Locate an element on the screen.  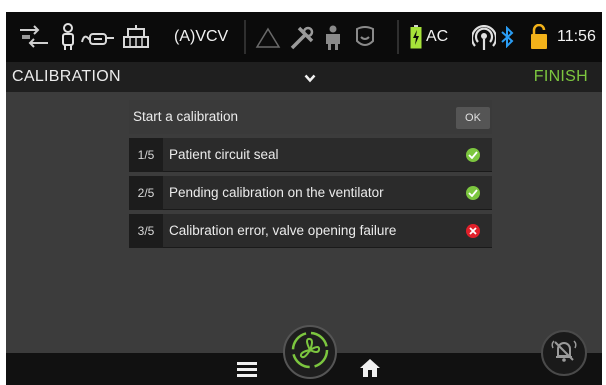
step-index: 2/5 is located at coordinates (146, 193).